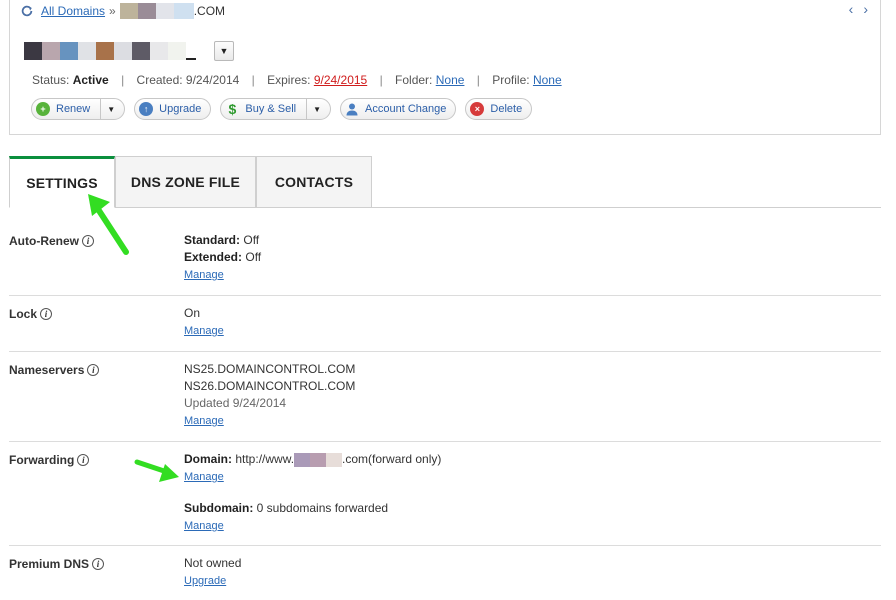 The height and width of the screenshot is (600, 896). Describe the element at coordinates (477, 109) in the screenshot. I see `delete-icon: ×` at that location.